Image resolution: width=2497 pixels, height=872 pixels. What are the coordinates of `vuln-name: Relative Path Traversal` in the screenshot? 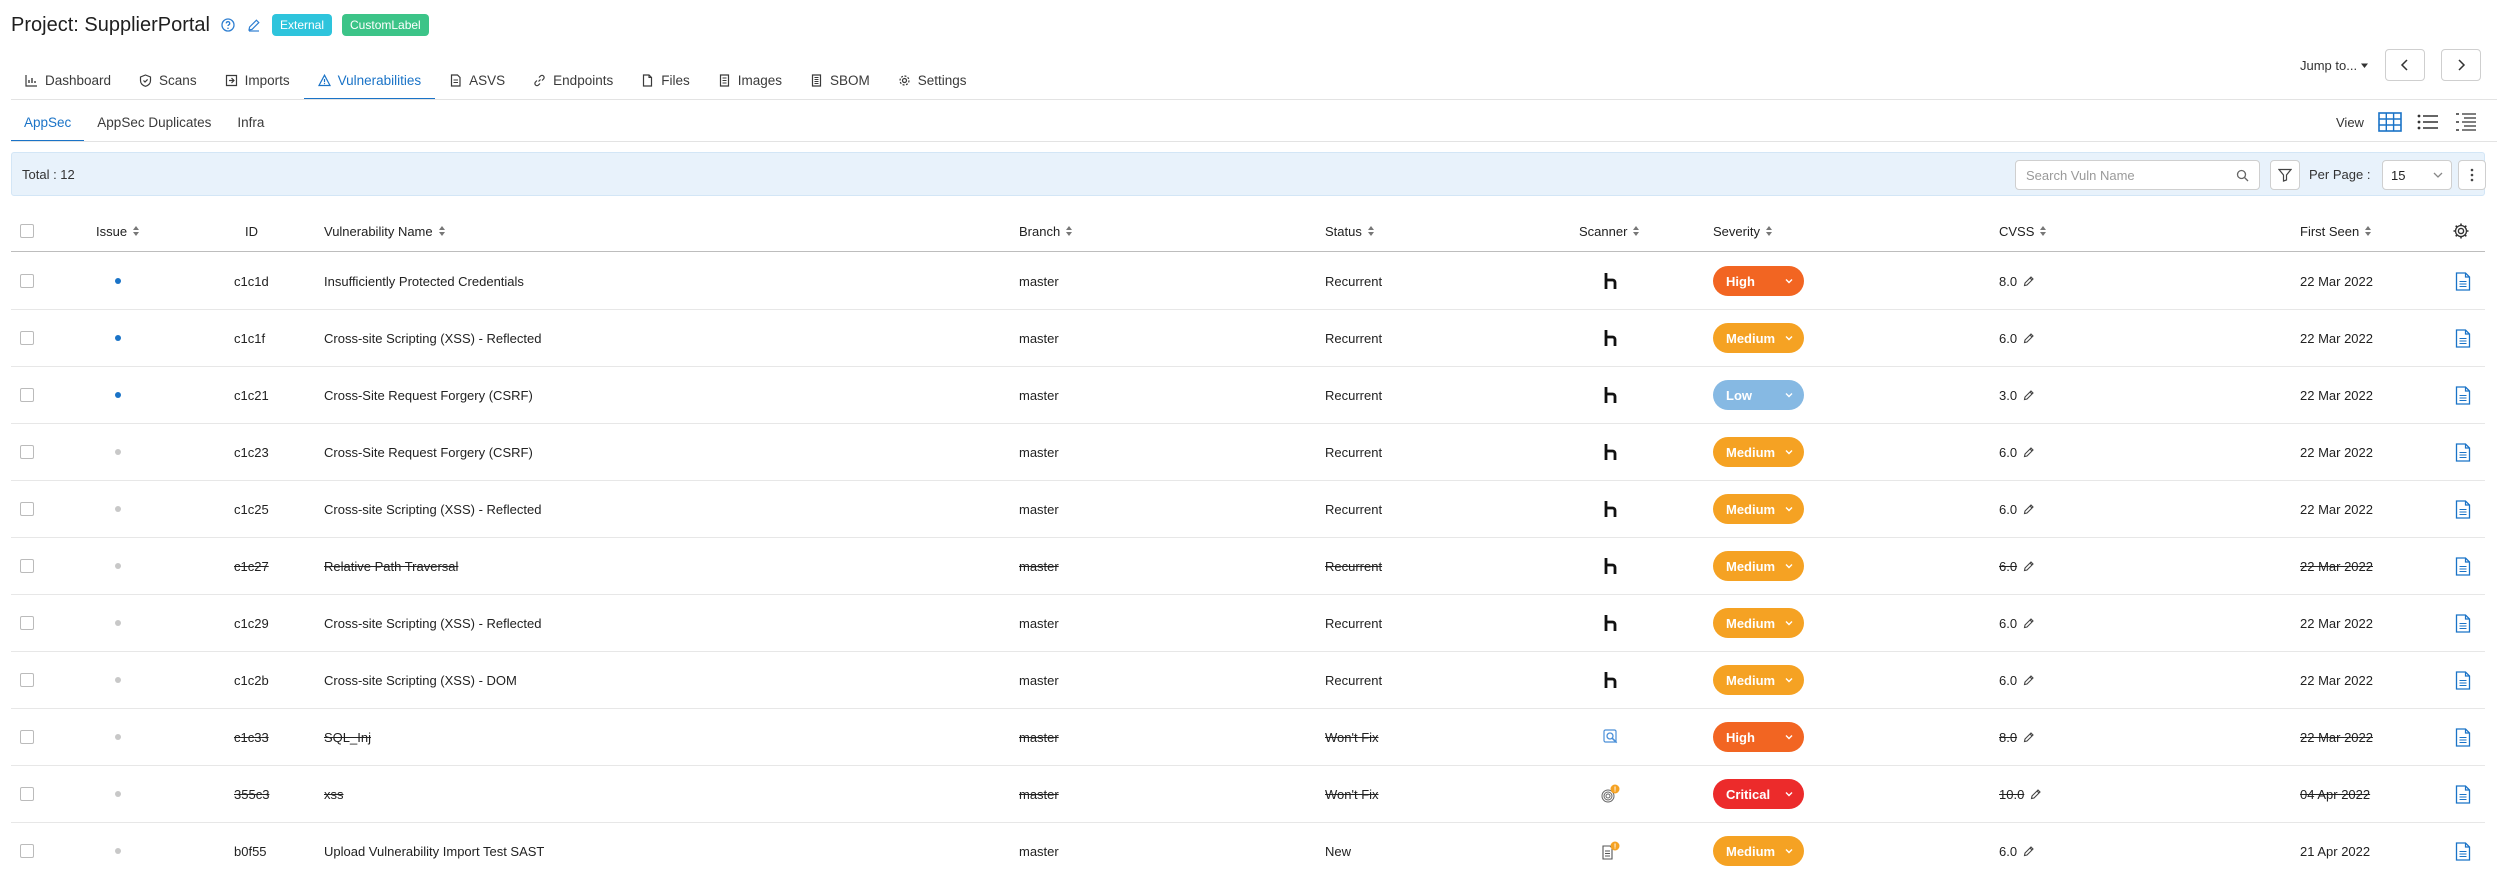 It's located at (391, 566).